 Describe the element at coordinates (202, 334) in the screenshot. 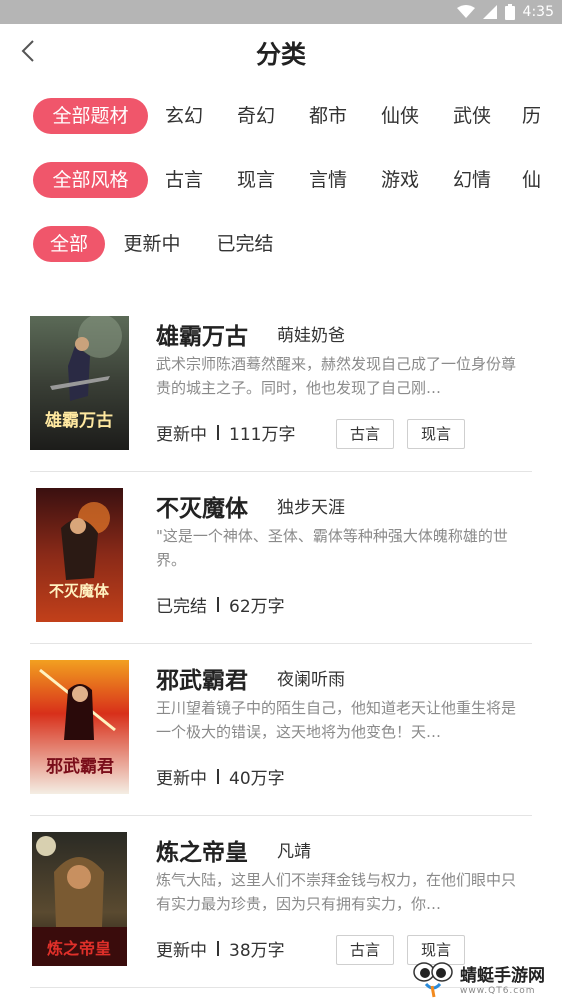

I see `book-title: 雄霸万古` at that location.